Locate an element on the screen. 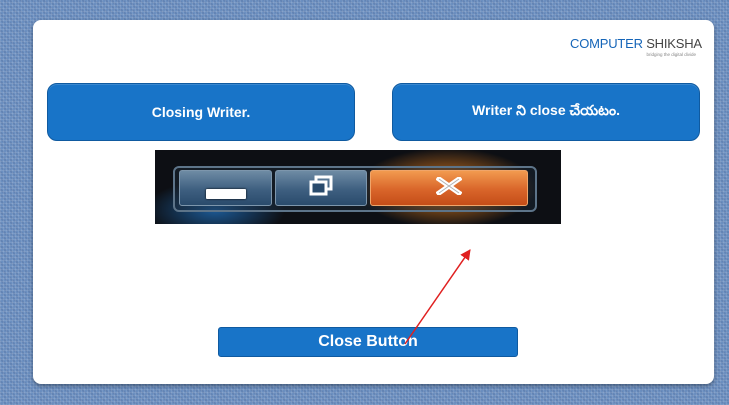 The height and width of the screenshot is (405, 729). close-button-label-text: Close Button is located at coordinates (368, 341).